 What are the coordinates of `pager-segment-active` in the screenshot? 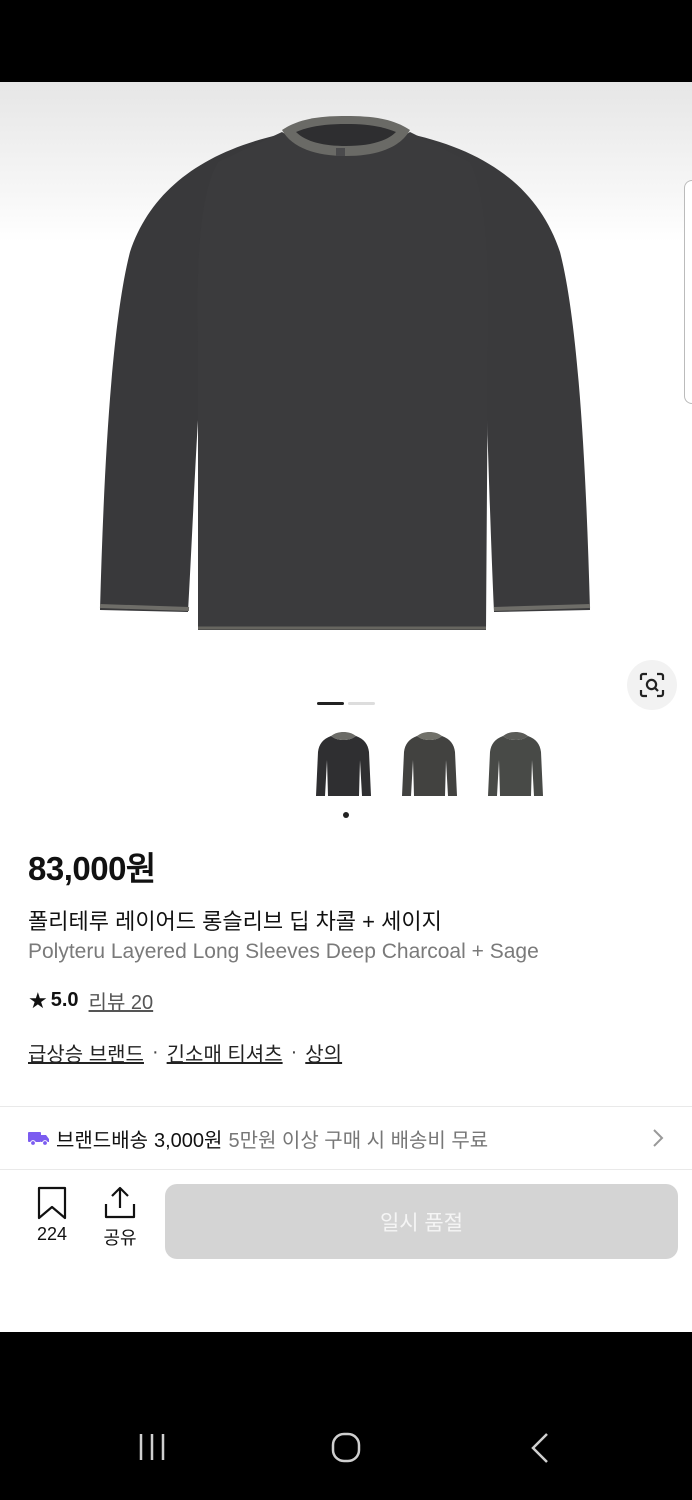 It's located at (330, 703).